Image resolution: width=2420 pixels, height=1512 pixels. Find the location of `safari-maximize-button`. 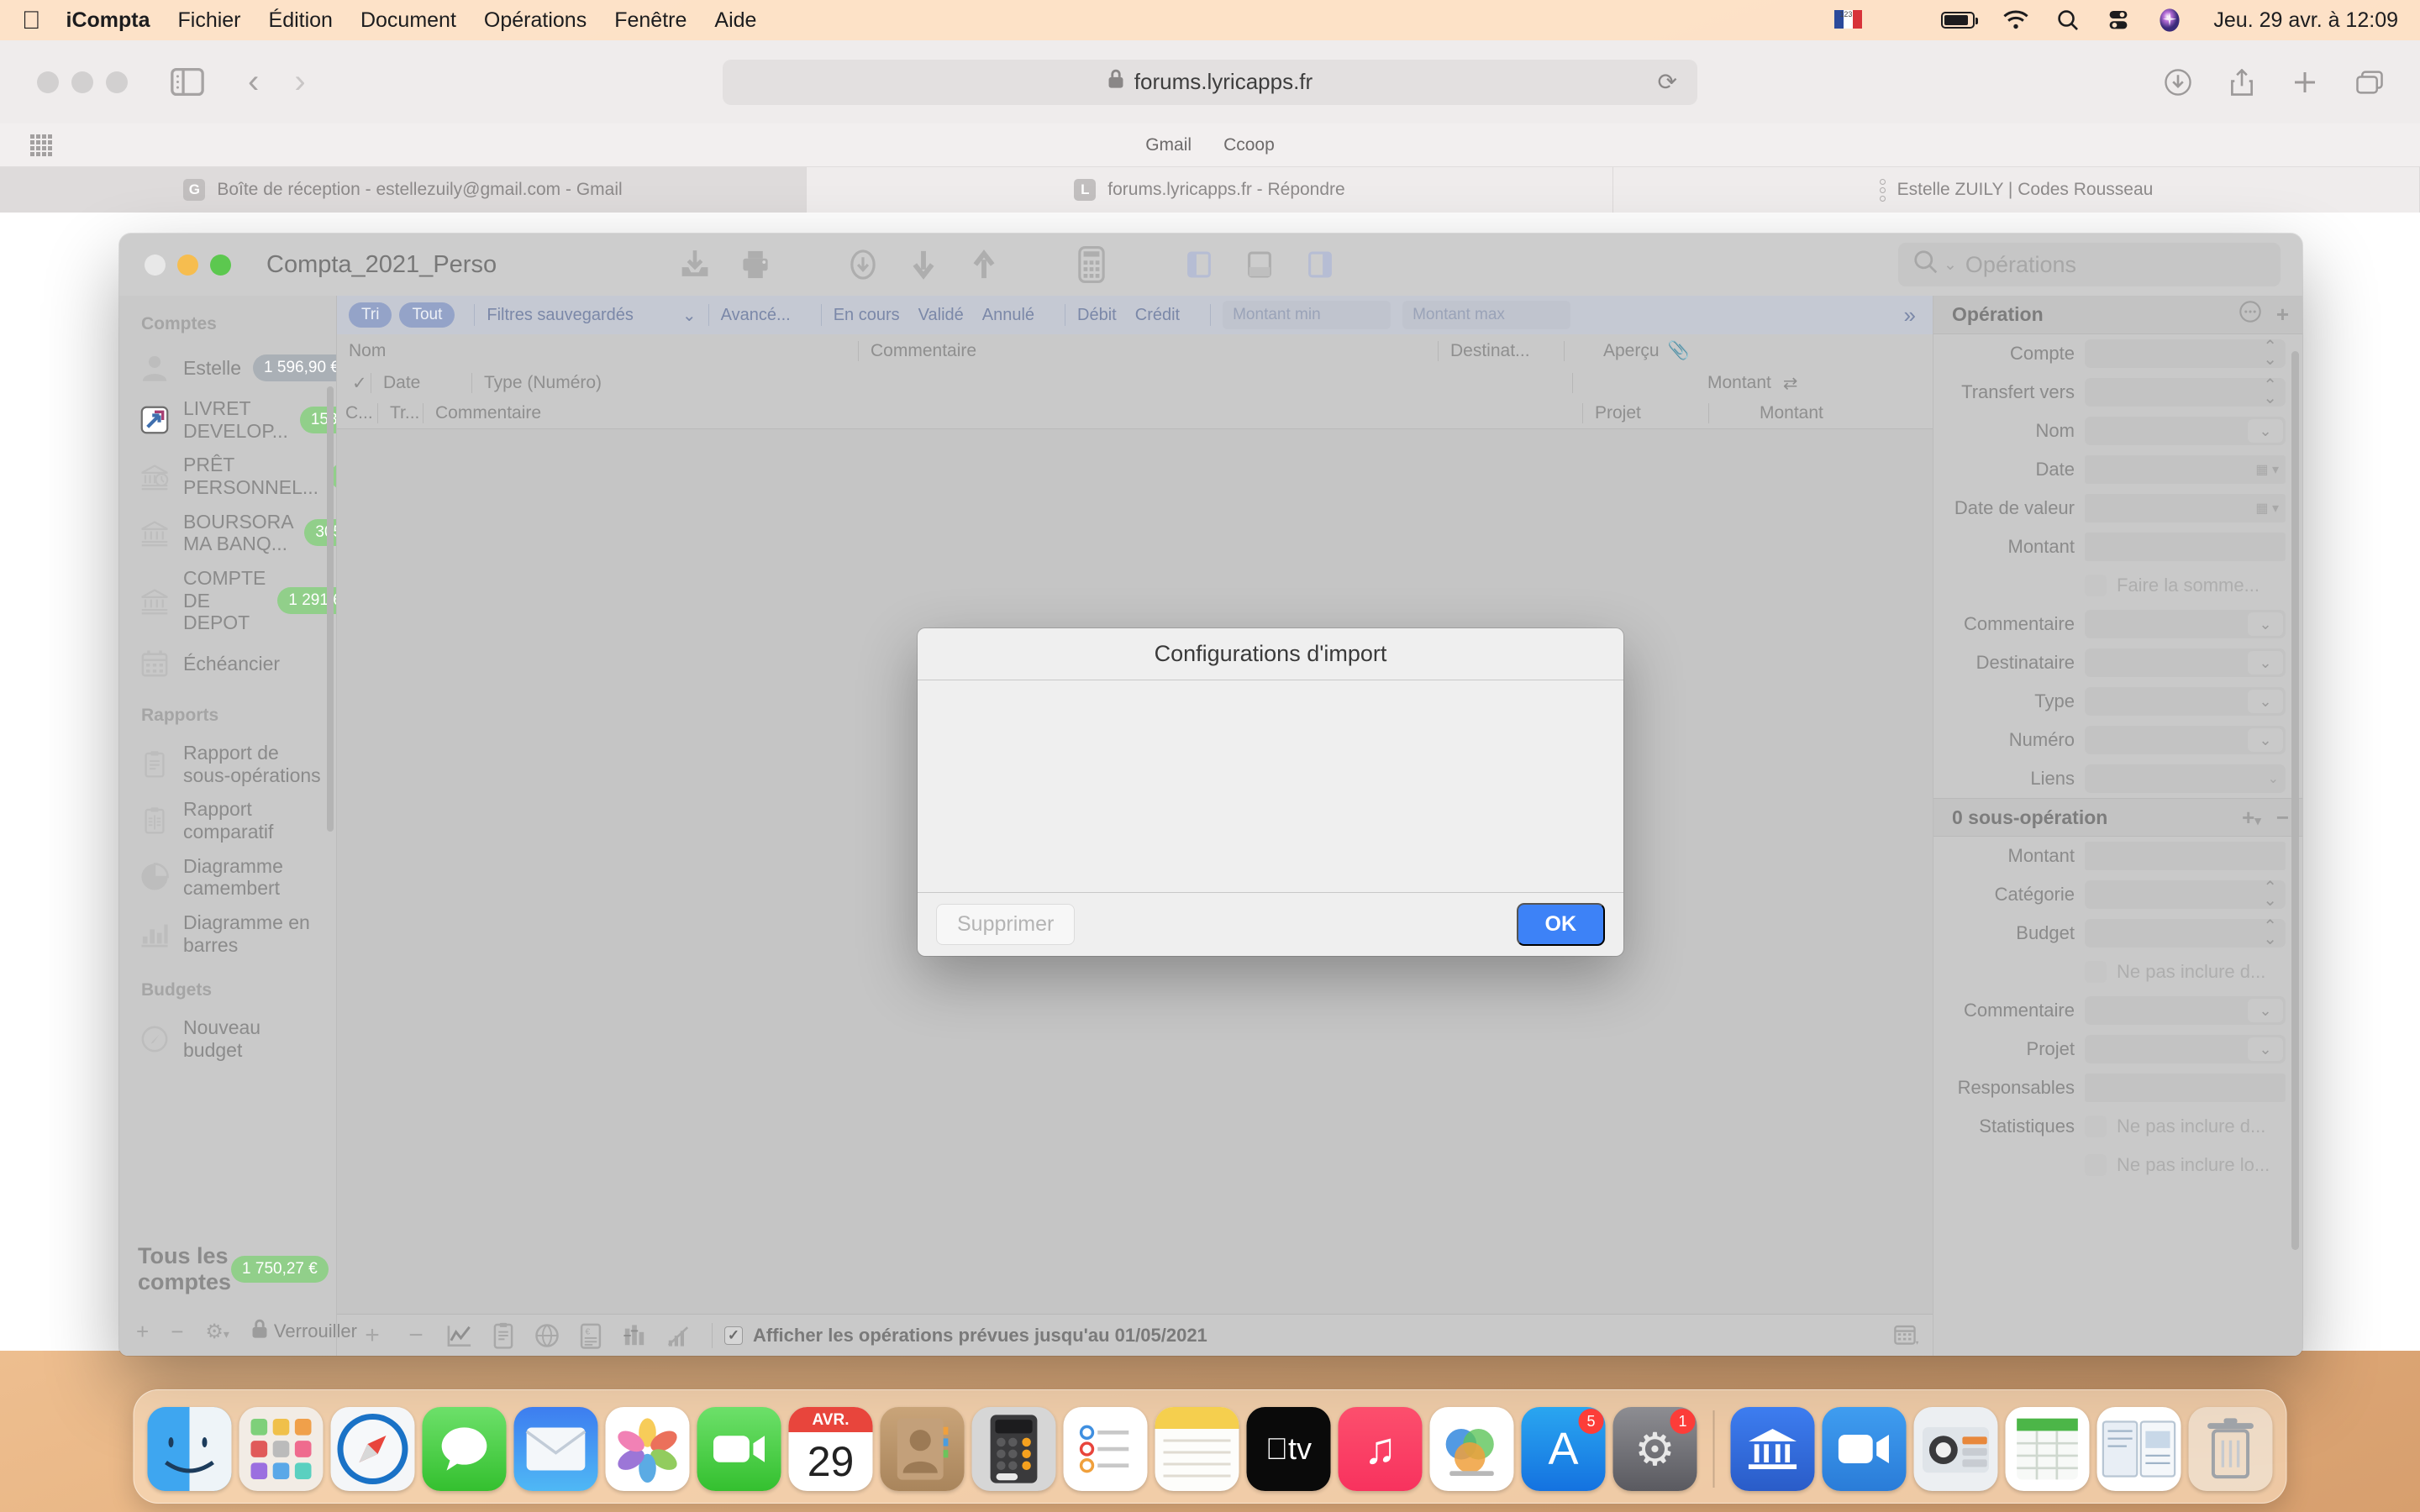

safari-maximize-button is located at coordinates (117, 82).